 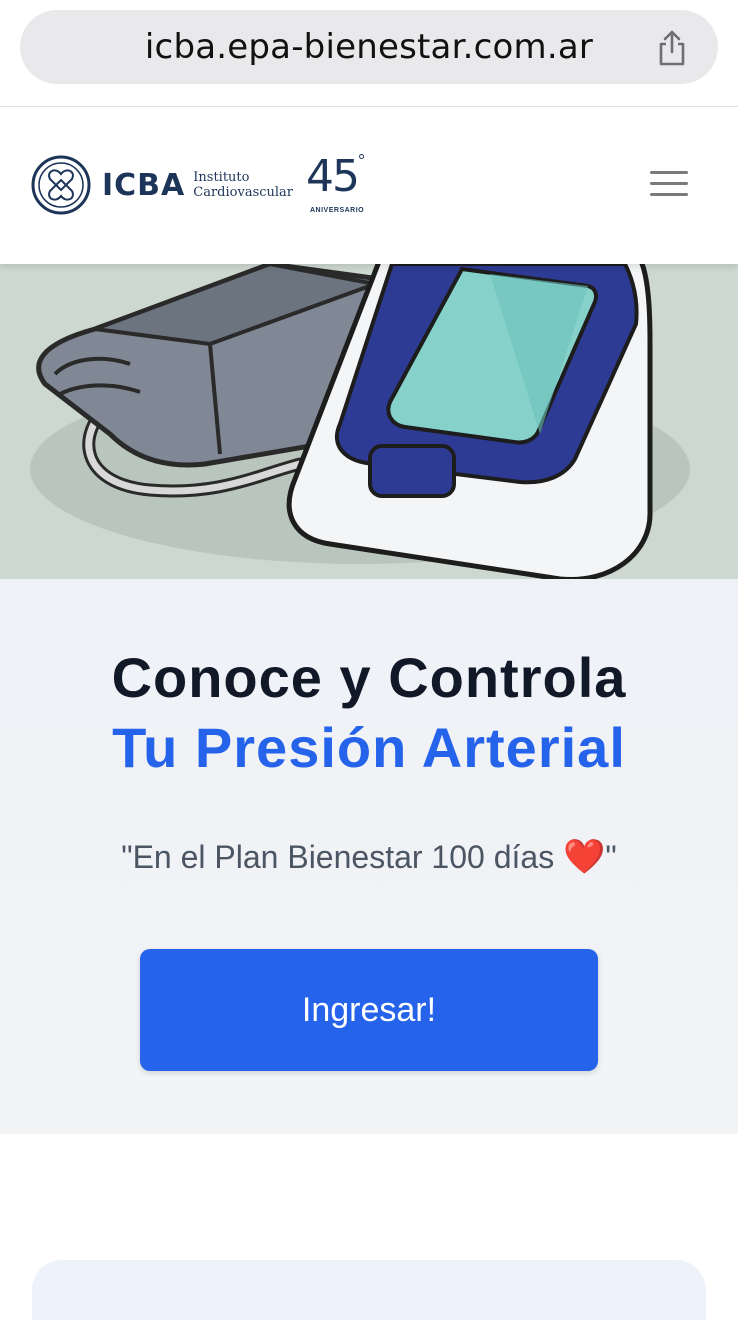 I want to click on anniversary-number: 45, so click(x=333, y=176).